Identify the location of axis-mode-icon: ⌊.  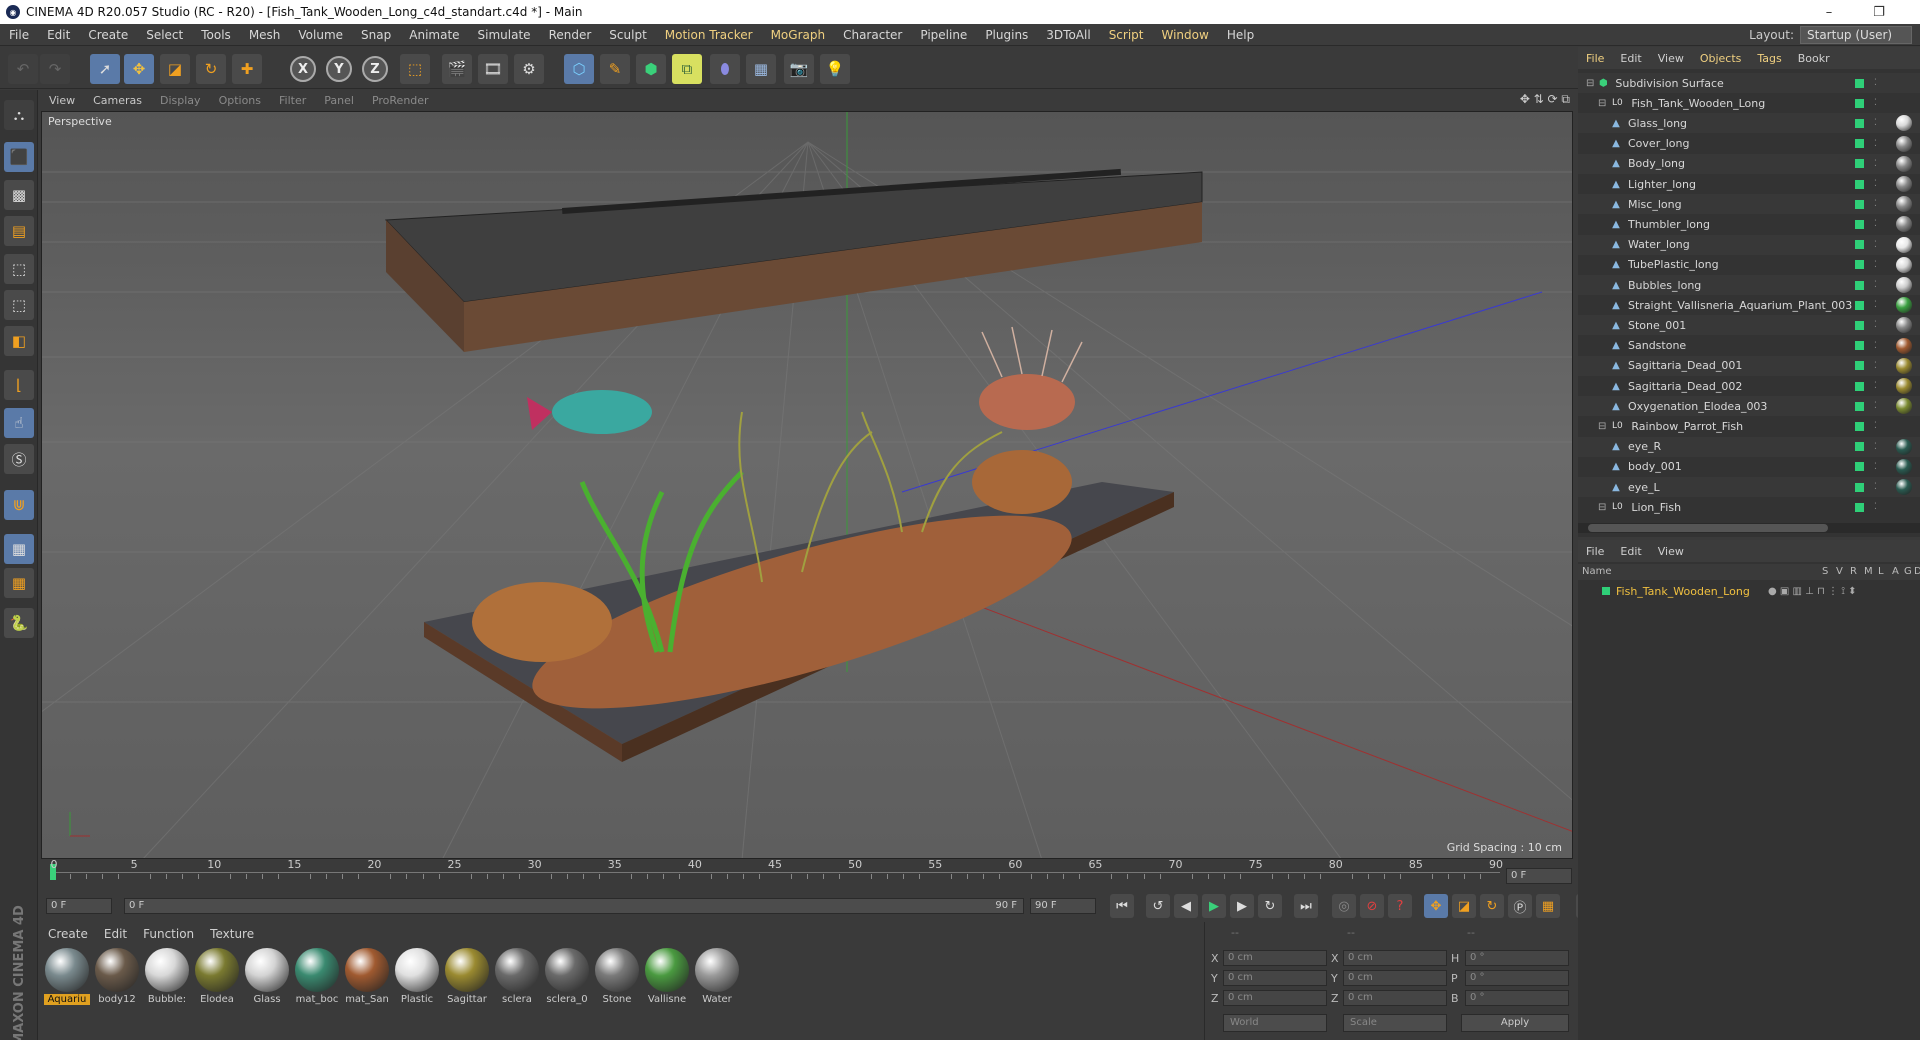
(19, 385).